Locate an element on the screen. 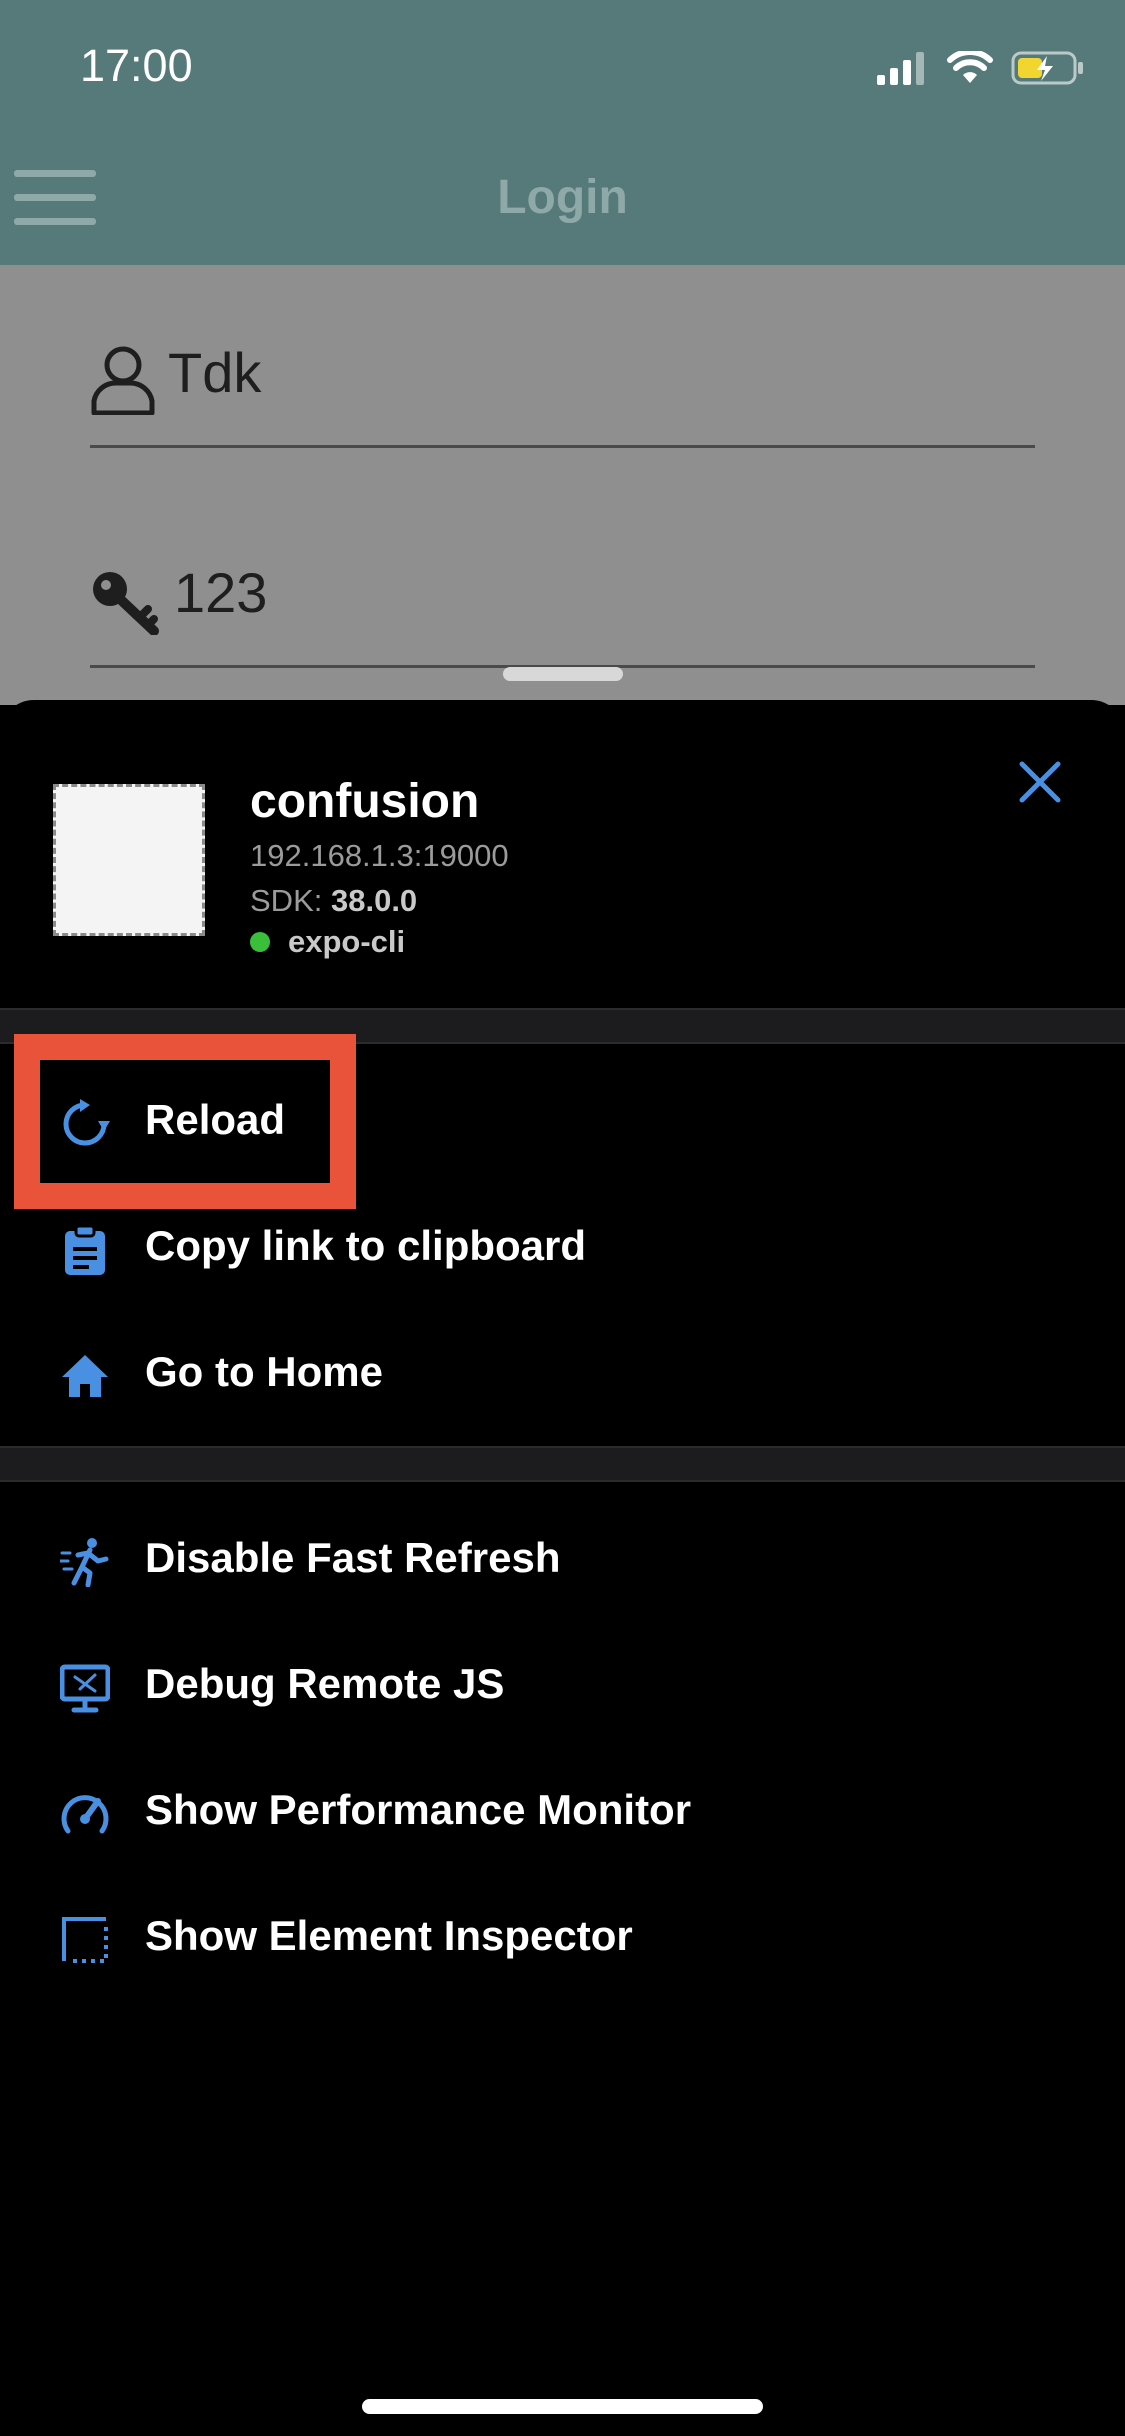  clipboard-icon is located at coordinates (85, 1250).